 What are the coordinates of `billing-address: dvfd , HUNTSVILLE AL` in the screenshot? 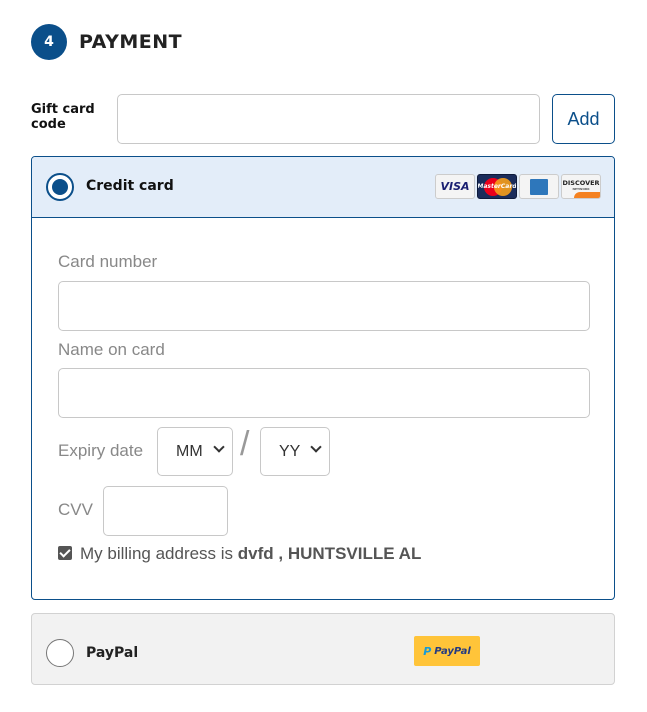 It's located at (329, 553).